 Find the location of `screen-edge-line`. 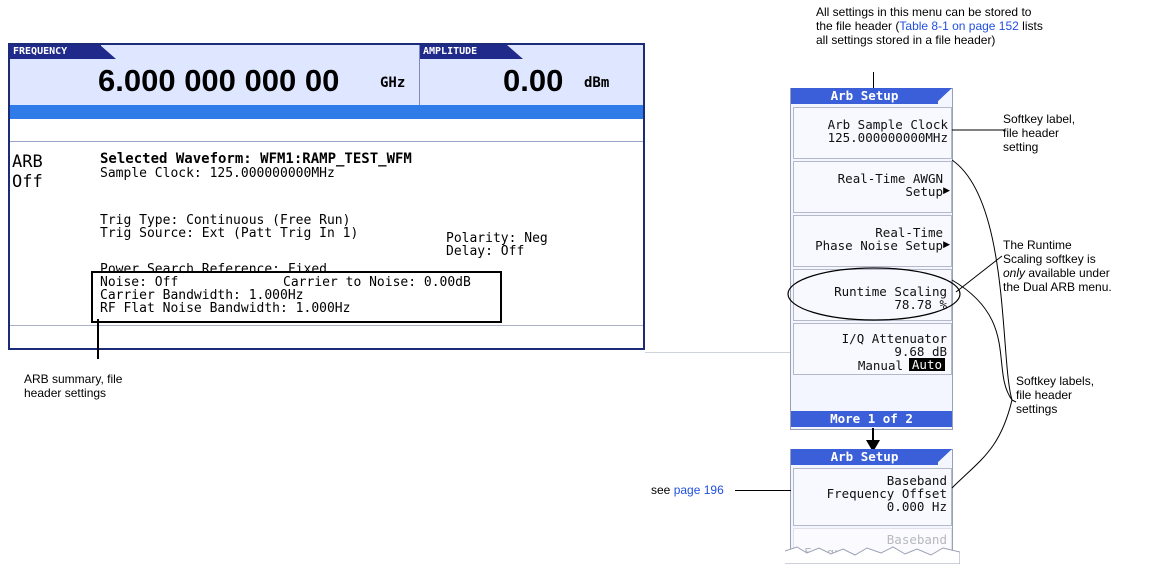

screen-edge-line is located at coordinates (717, 352).